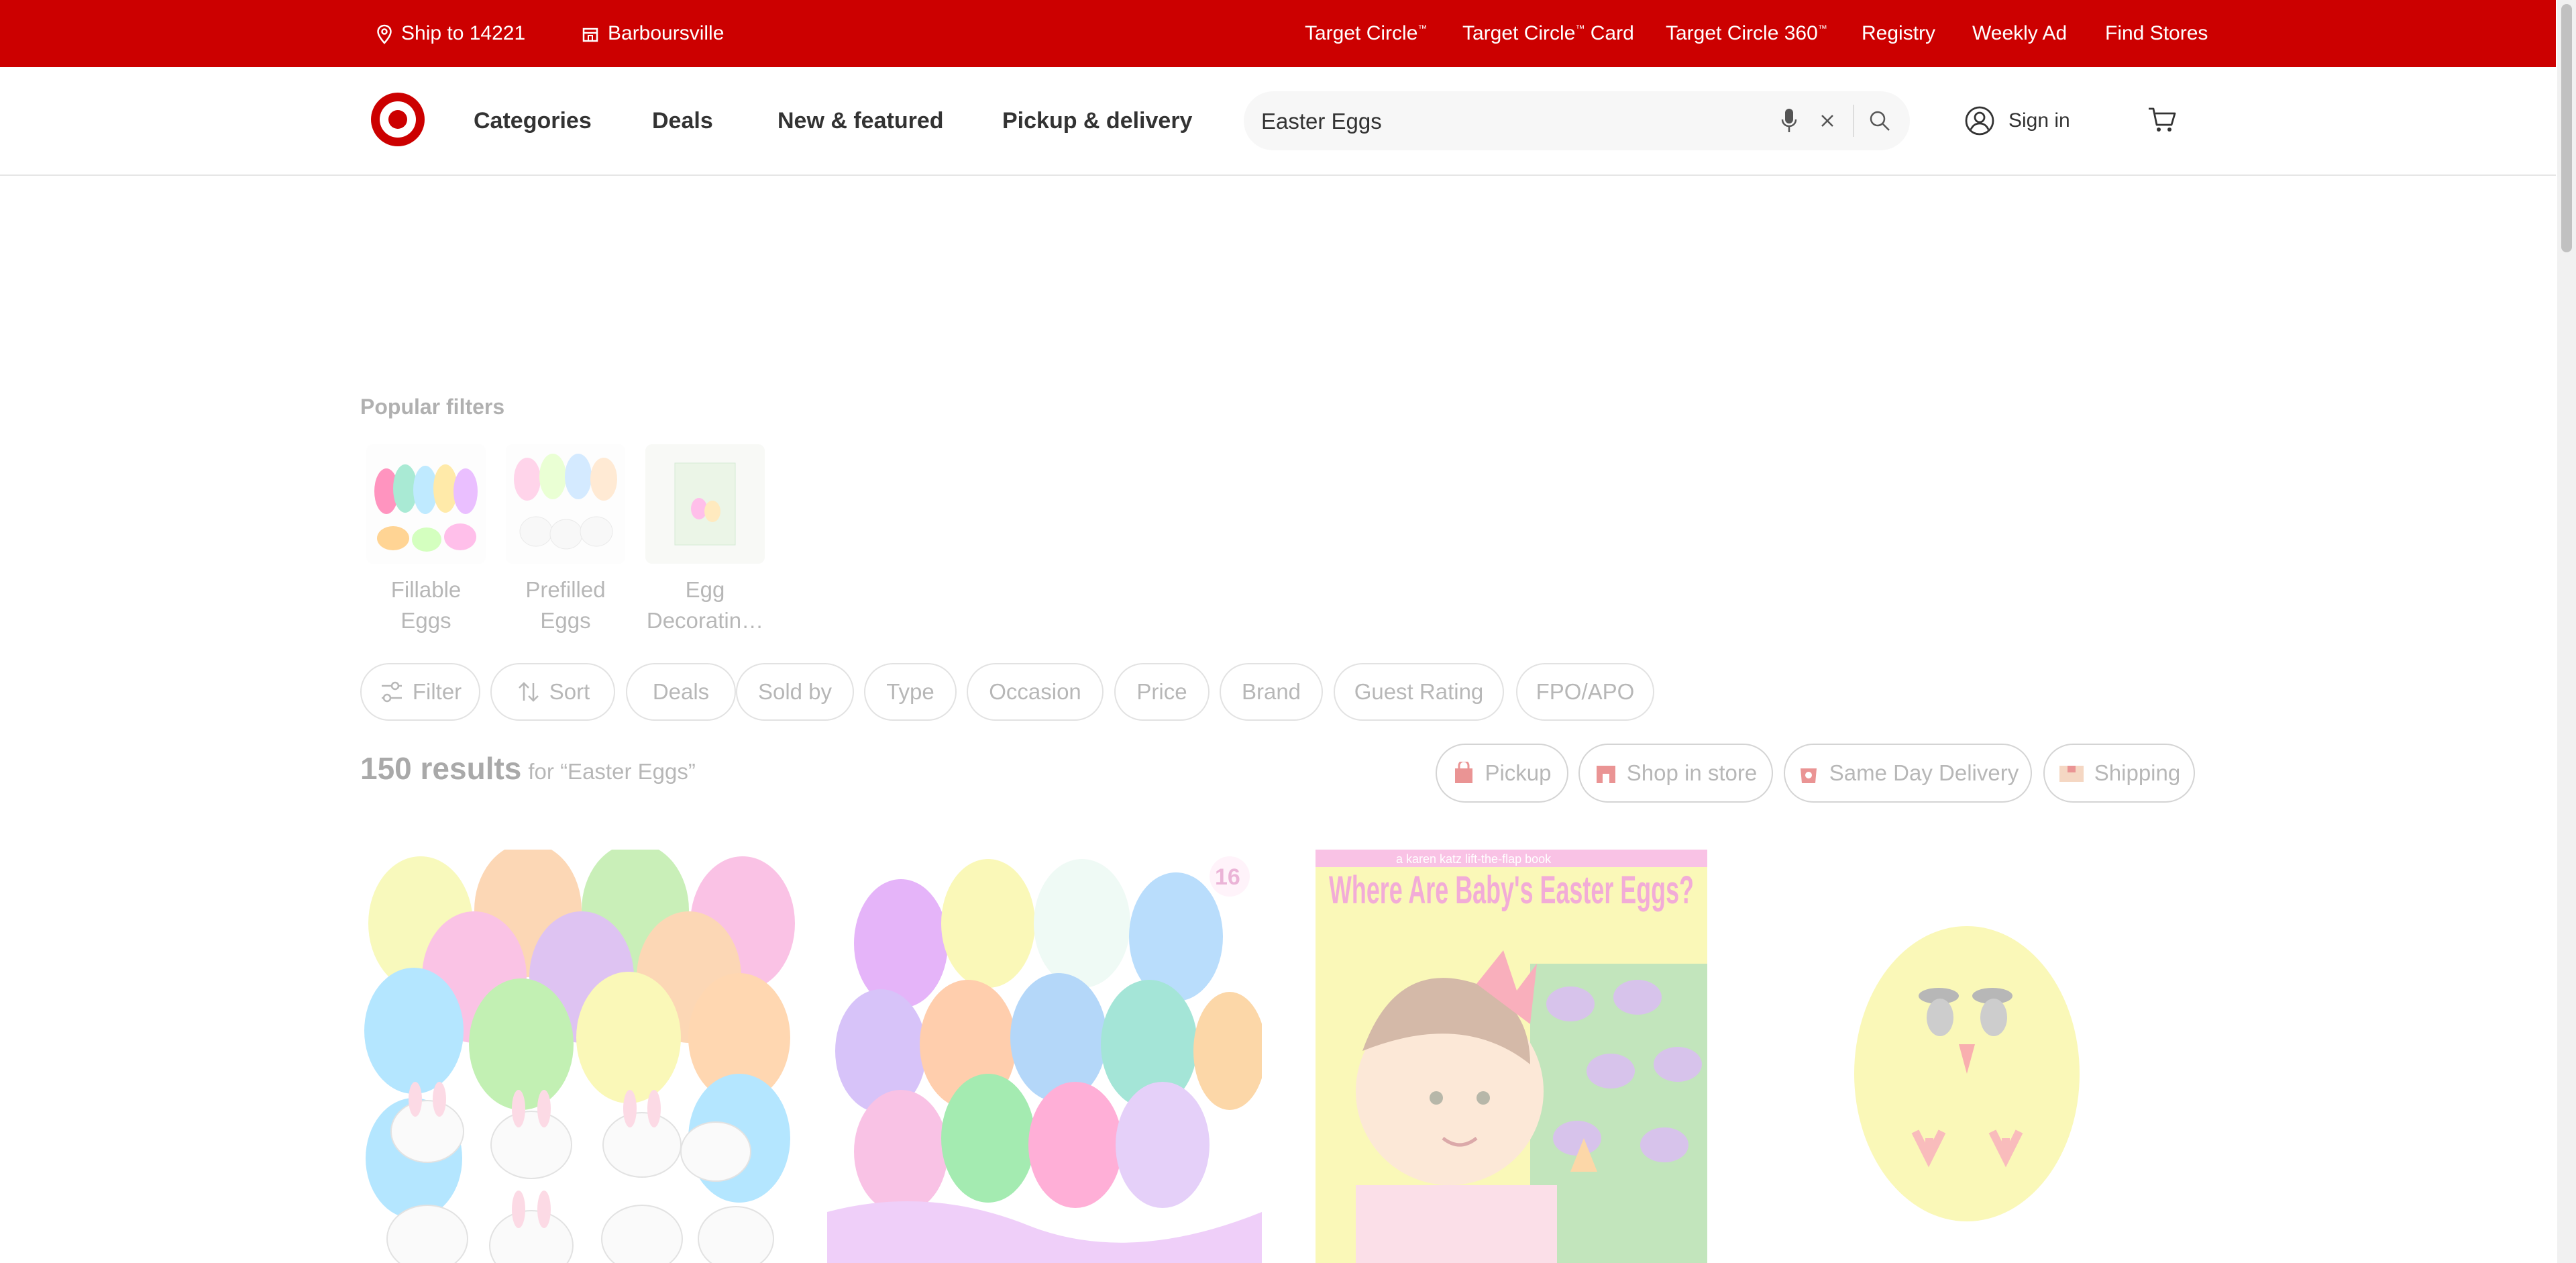 The image size is (2576, 1263). Describe the element at coordinates (1979, 121) in the screenshot. I see `account-icon` at that location.